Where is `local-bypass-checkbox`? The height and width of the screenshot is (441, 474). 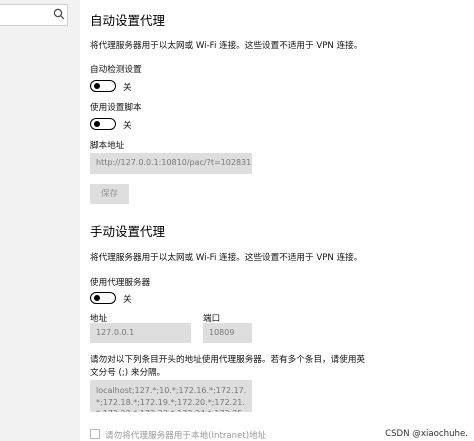 local-bypass-checkbox is located at coordinates (95, 434).